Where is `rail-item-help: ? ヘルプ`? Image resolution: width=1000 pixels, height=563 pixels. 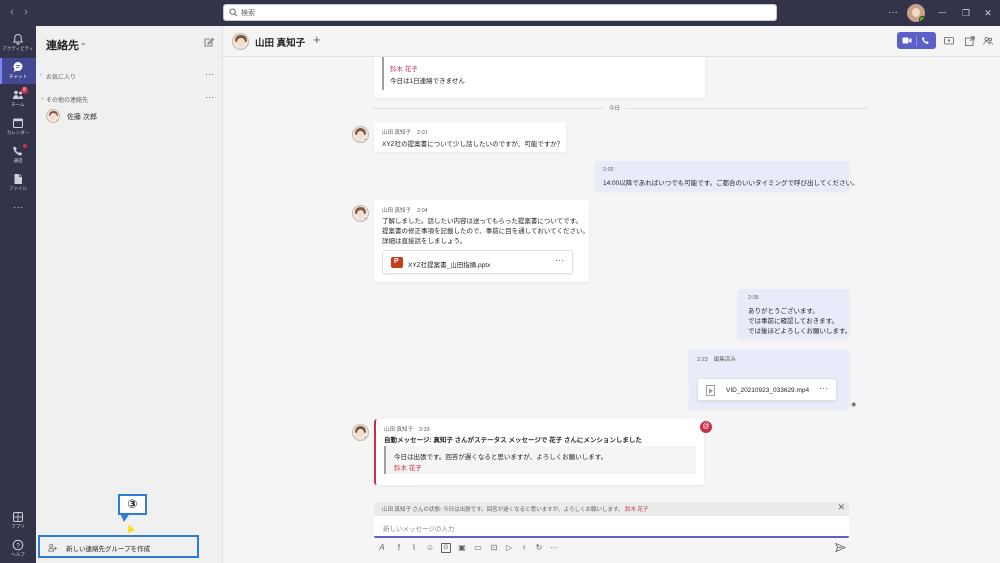
rail-item-help: ? ヘルプ is located at coordinates (18, 549).